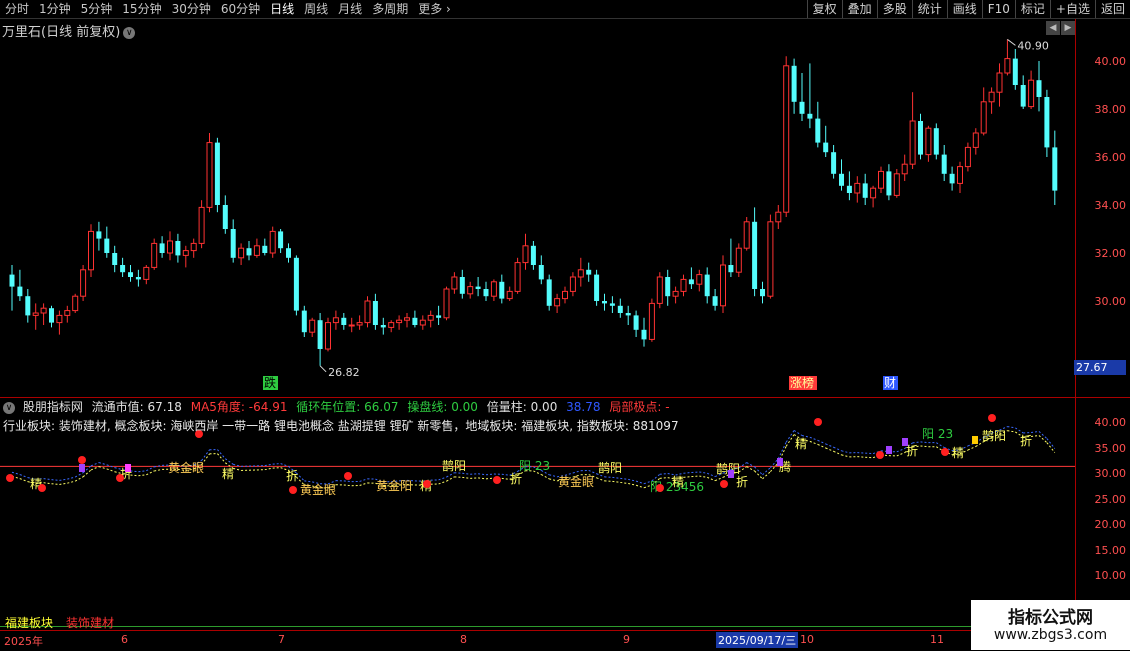 The width and height of the screenshot is (1130, 651). Describe the element at coordinates (442, 407) in the screenshot. I see `operation-line: 操盘线: 0.00` at that location.